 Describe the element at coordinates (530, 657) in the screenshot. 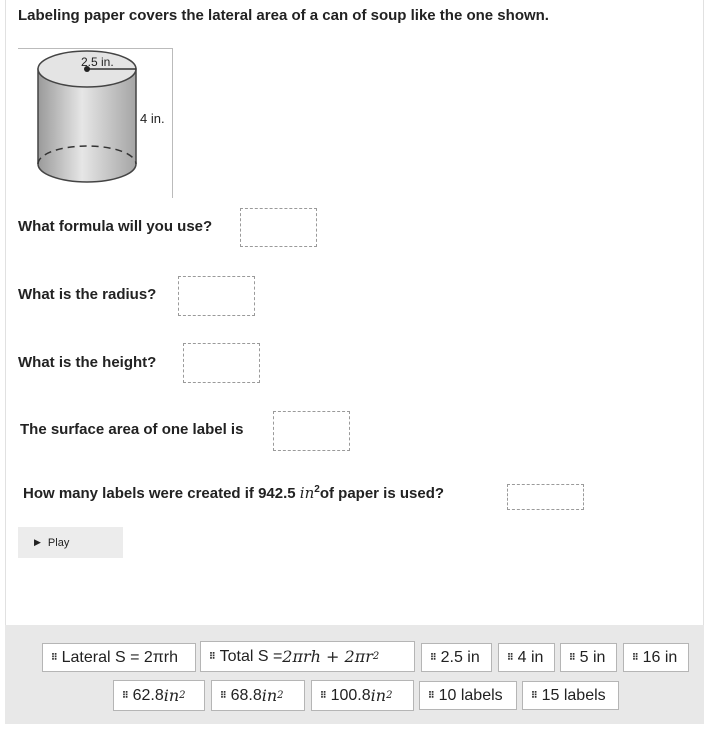

I see `tile-4-in-label: 4 in` at that location.